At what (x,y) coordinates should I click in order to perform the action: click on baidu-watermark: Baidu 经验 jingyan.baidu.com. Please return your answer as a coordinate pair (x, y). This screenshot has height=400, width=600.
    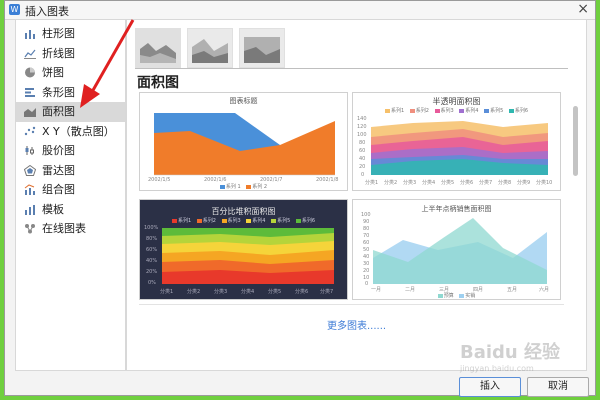
    Looking at the image, I should click on (510, 355).